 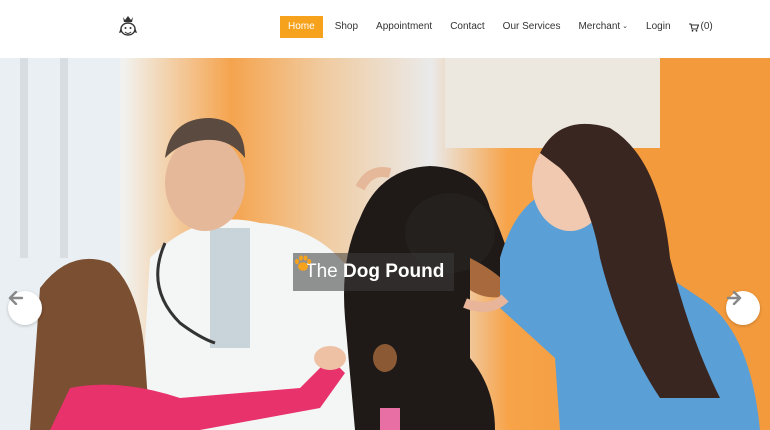 I want to click on cart-icon, so click(x=693, y=27).